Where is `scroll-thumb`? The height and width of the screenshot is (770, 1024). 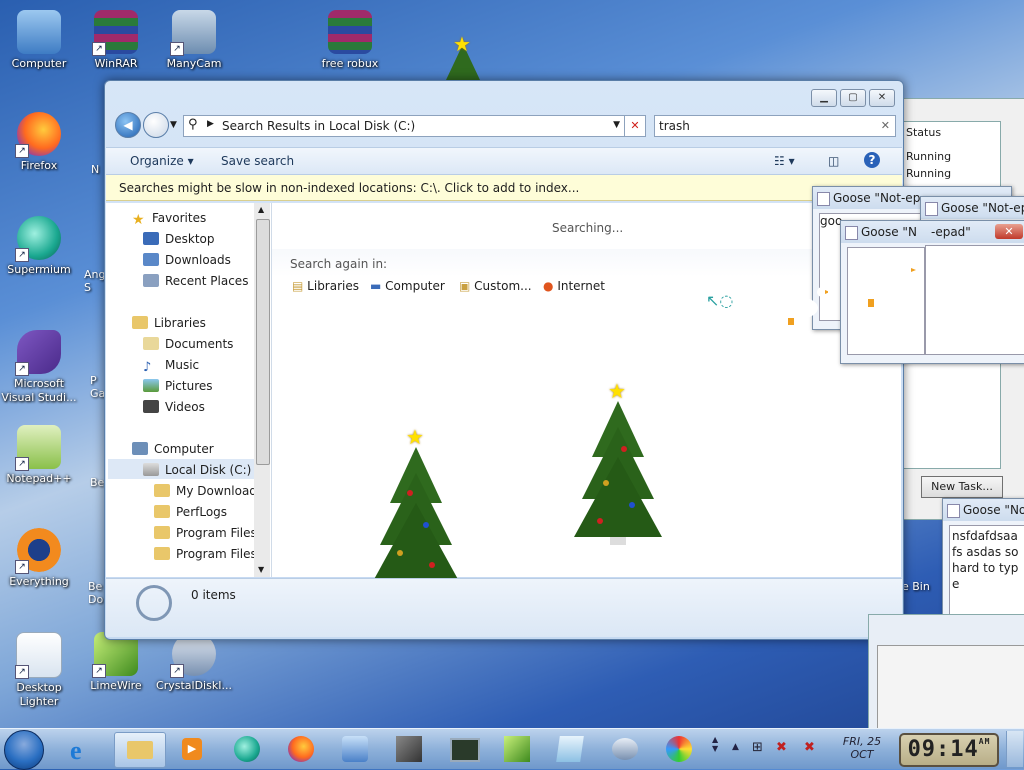
scroll-thumb is located at coordinates (263, 342).